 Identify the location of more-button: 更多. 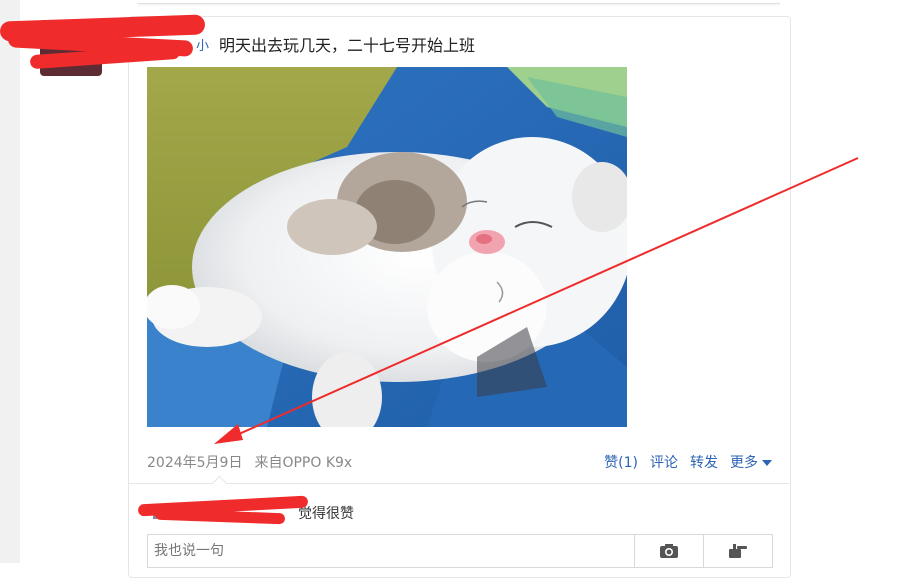
(751, 462).